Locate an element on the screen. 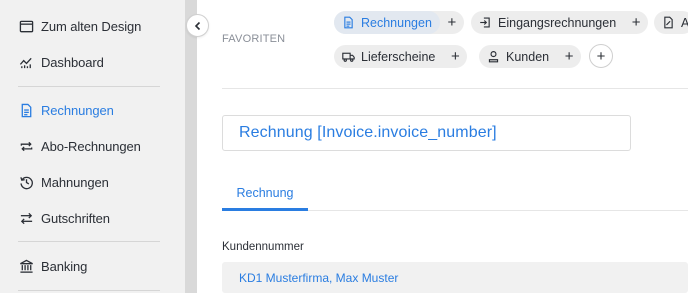 Image resolution: width=688 pixels, height=293 pixels. tab-rechnung: Rechnung is located at coordinates (265, 193).